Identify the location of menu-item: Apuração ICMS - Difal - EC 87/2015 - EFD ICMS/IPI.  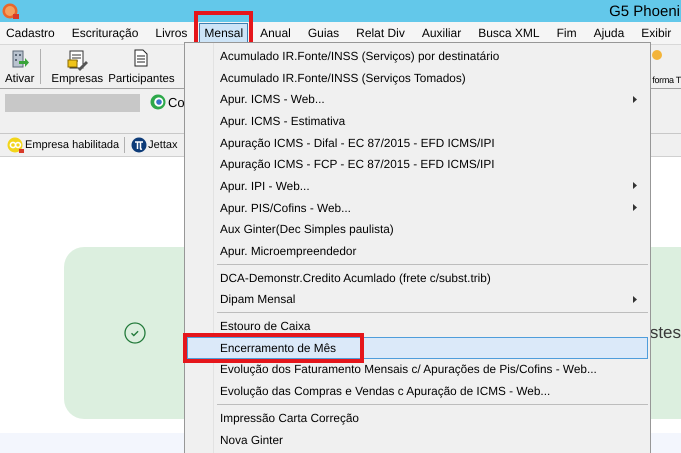
(417, 143).